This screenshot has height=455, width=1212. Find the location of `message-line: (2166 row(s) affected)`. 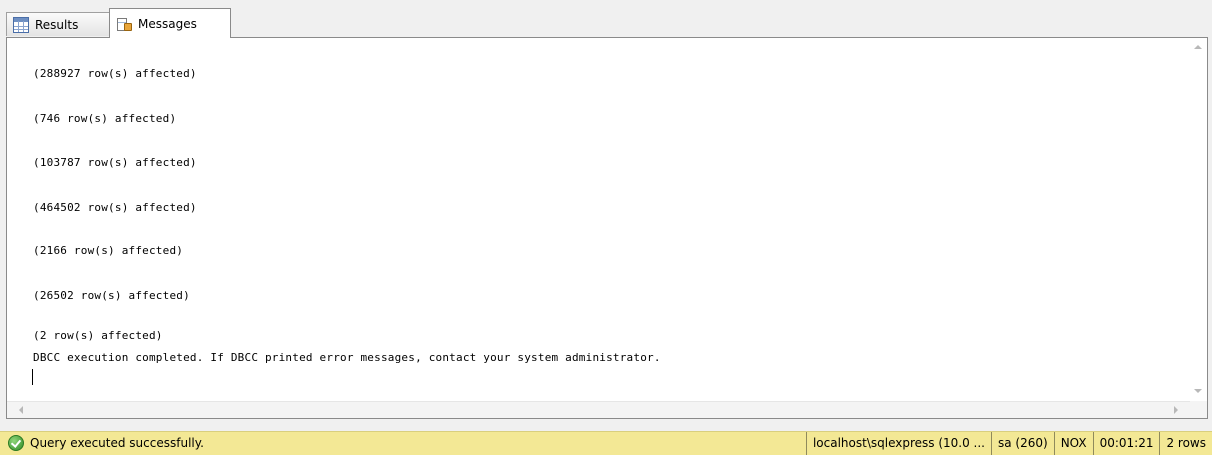

message-line: (2166 row(s) affected) is located at coordinates (108, 250).